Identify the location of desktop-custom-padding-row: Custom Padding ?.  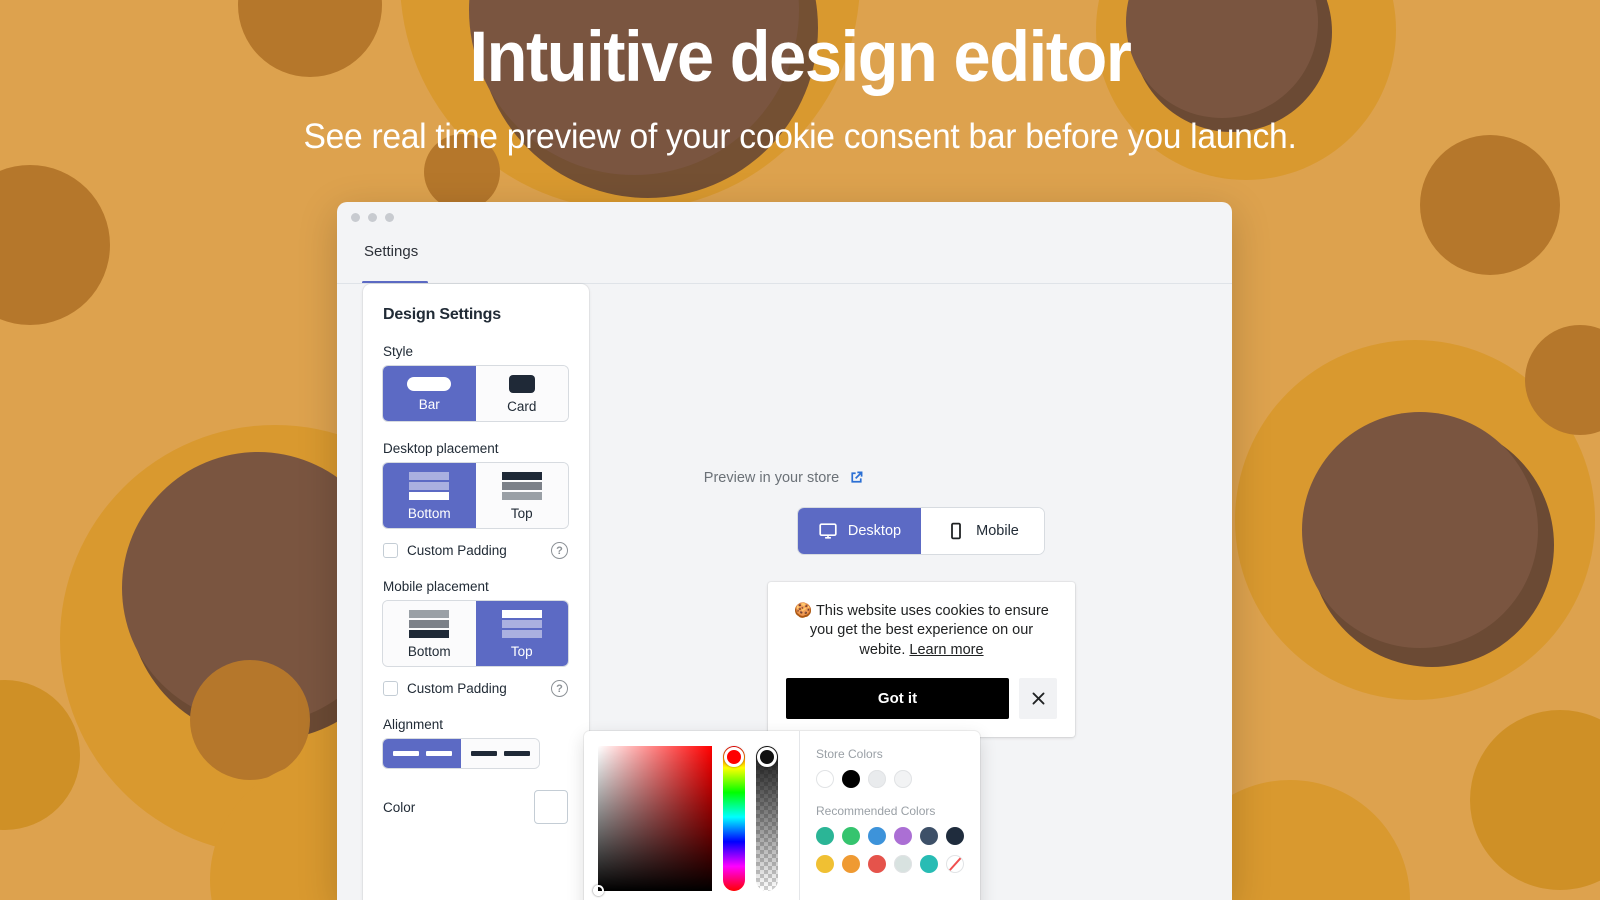
(475, 550).